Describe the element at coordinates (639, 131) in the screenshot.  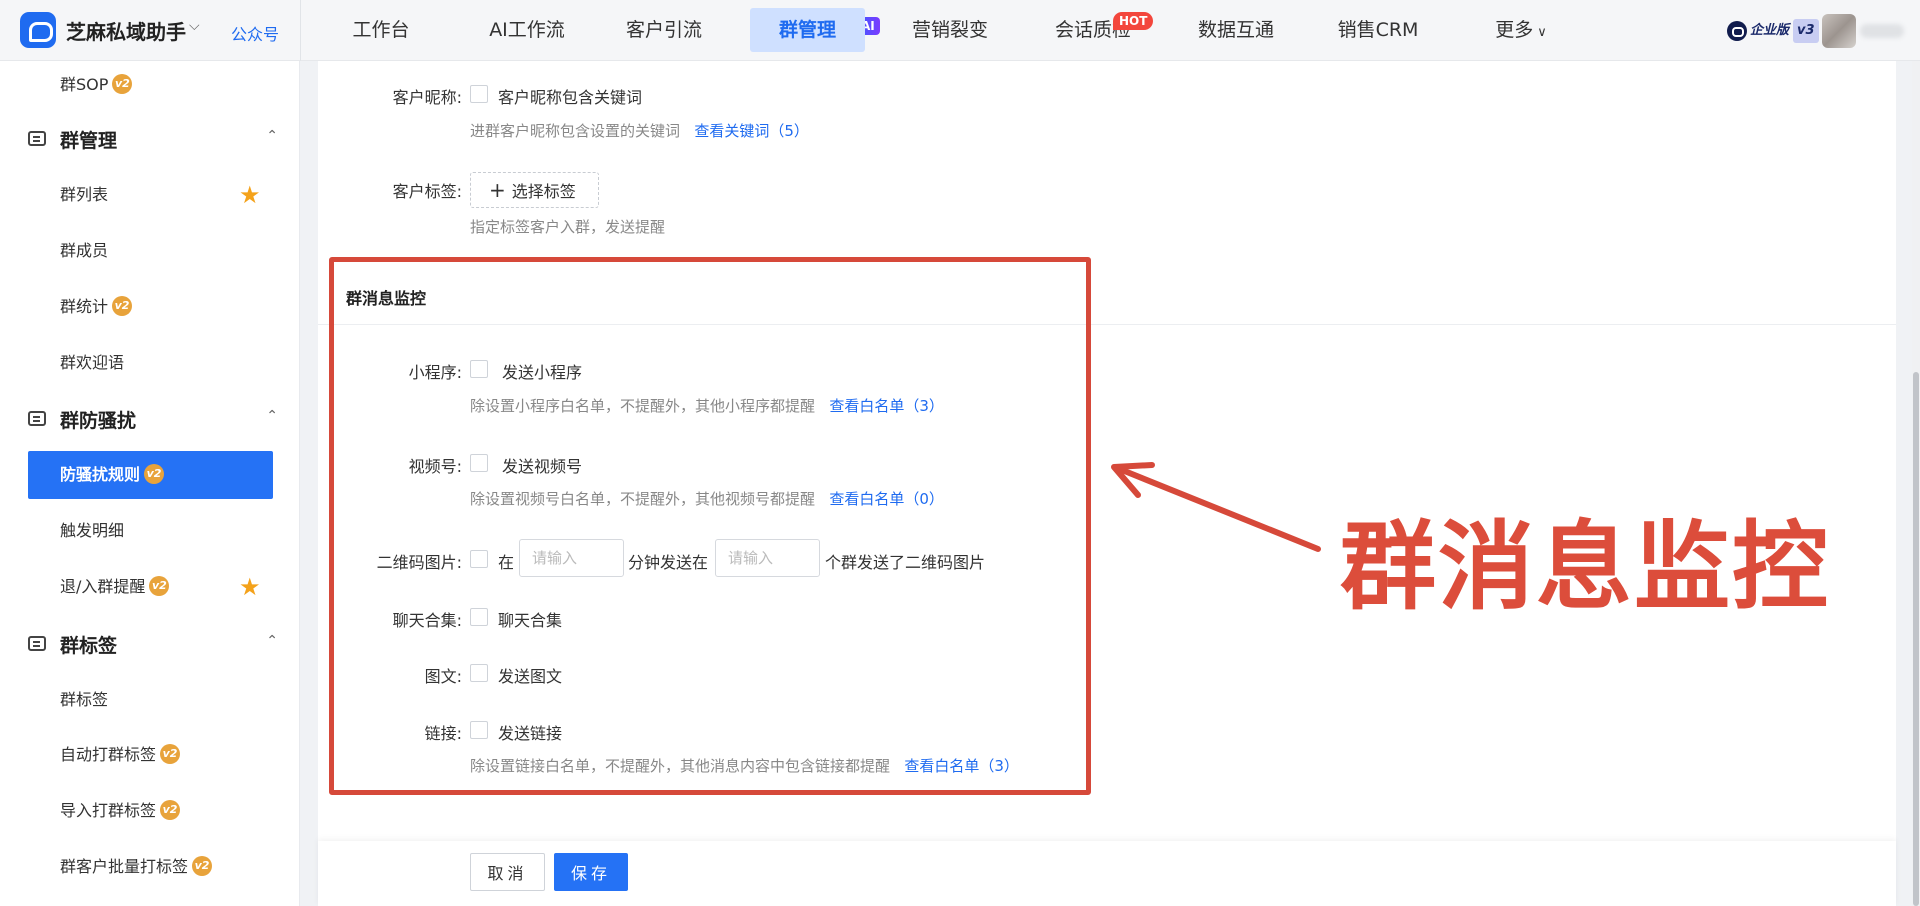
I see `nickname-hint: 进群客户昵称包含设置的关键词 查看关键词（5）` at that location.